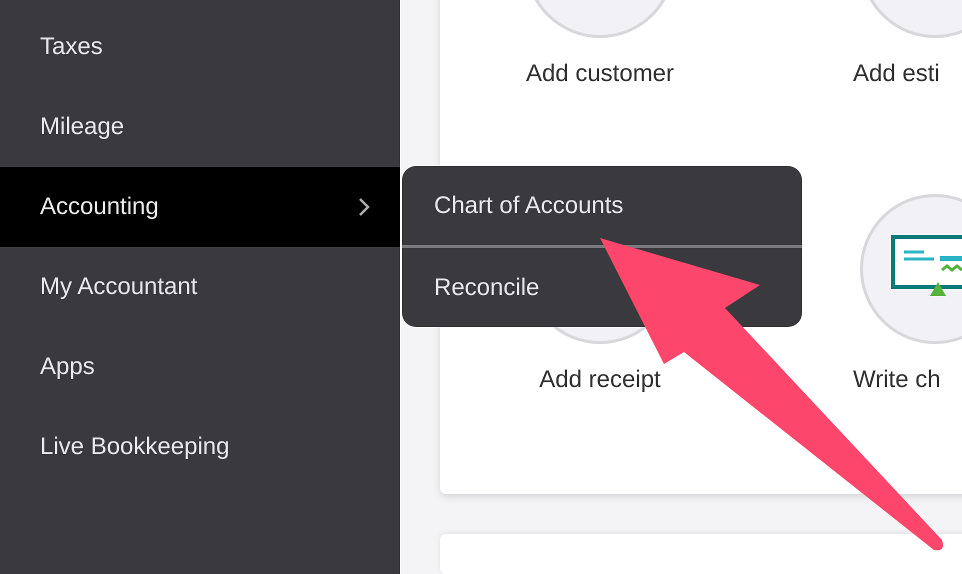  Describe the element at coordinates (896, 74) in the screenshot. I see `action-label: Add esti` at that location.